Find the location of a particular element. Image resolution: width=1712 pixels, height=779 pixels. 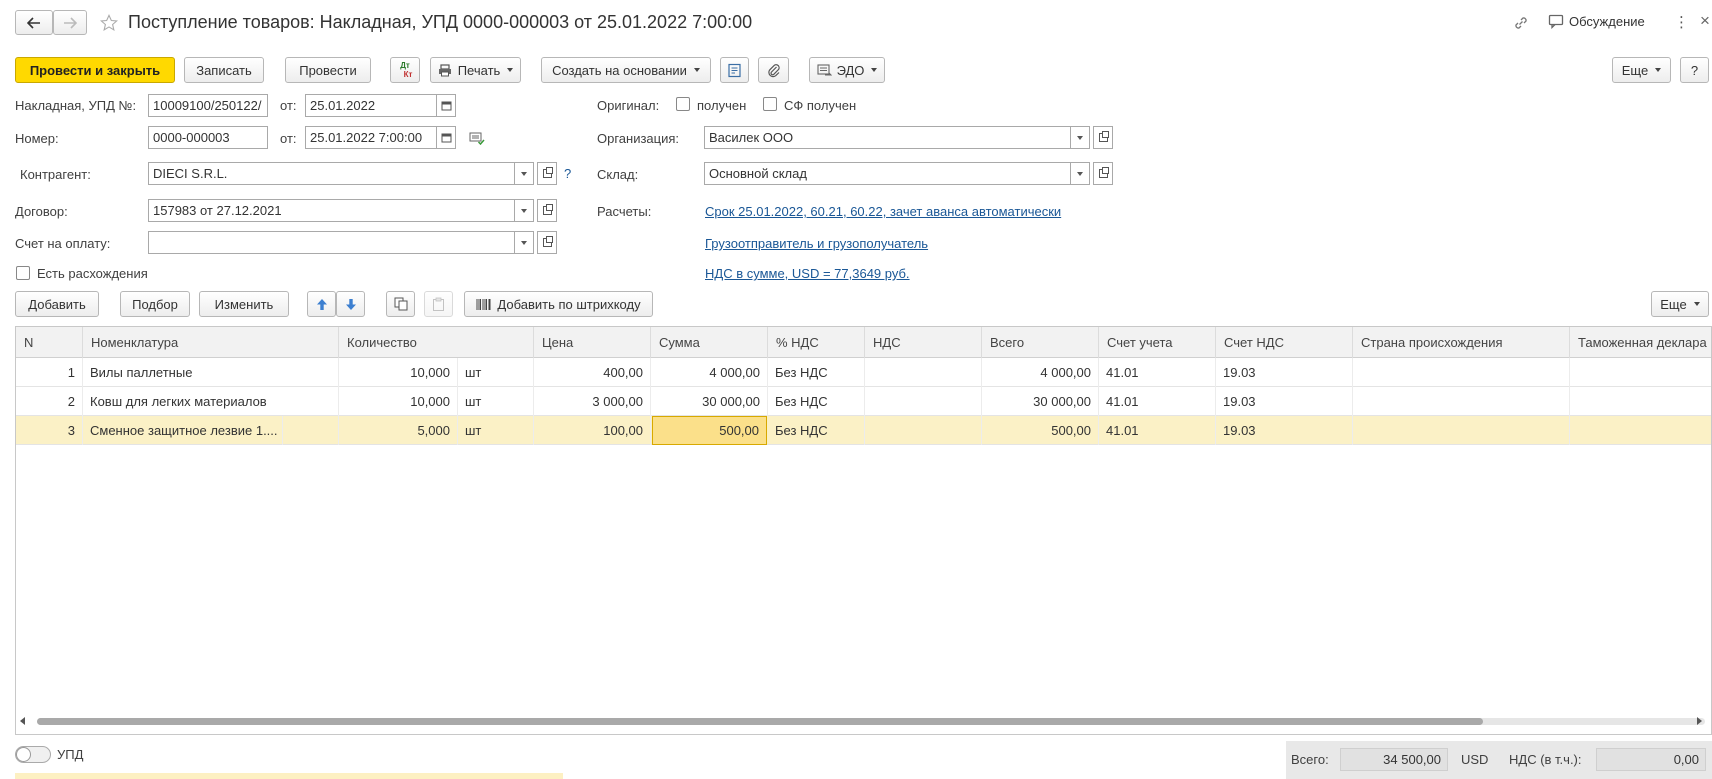

contract-input: 157983 от 27.12.2021 is located at coordinates (333, 210).